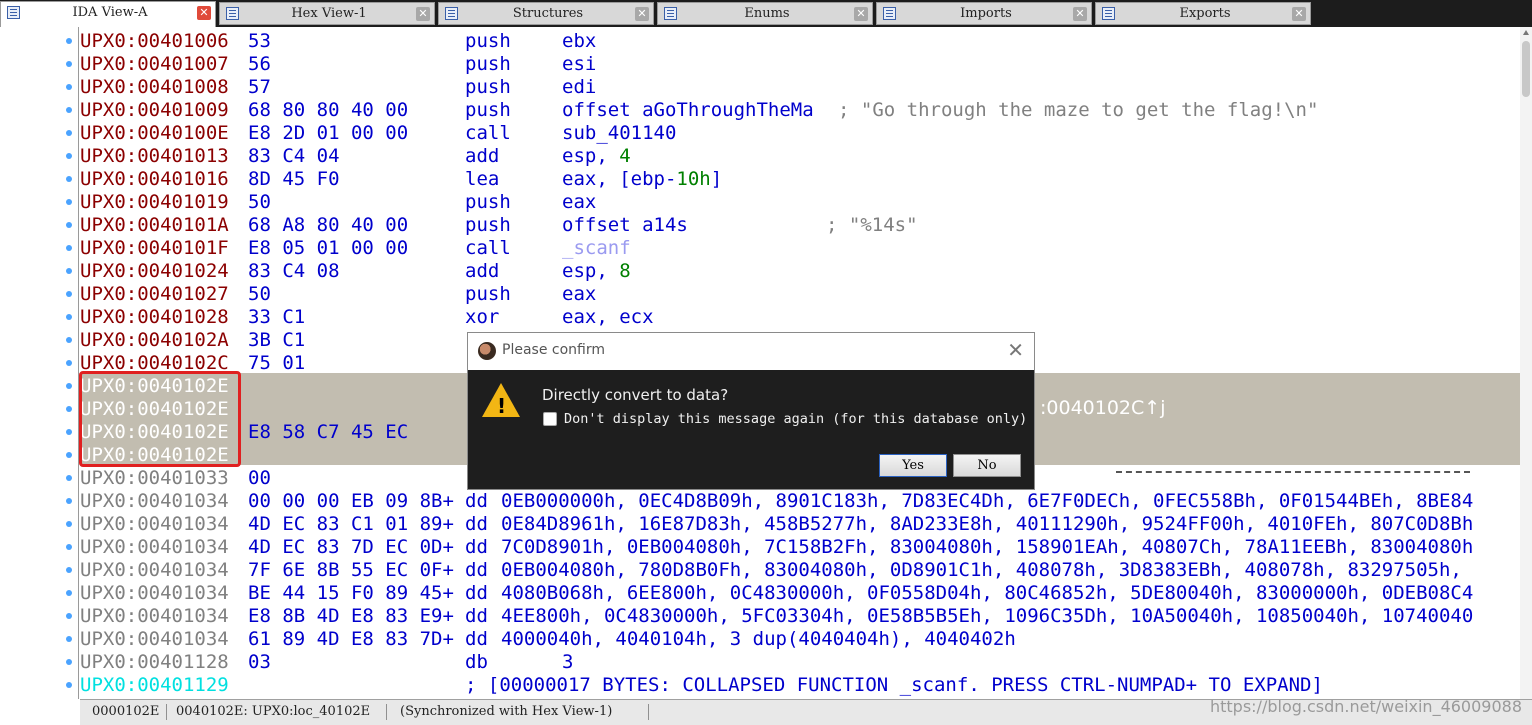 This screenshot has height=725, width=1532. Describe the element at coordinates (751, 351) in the screenshot. I see `dialog-titlebar: Please confirm ✕` at that location.